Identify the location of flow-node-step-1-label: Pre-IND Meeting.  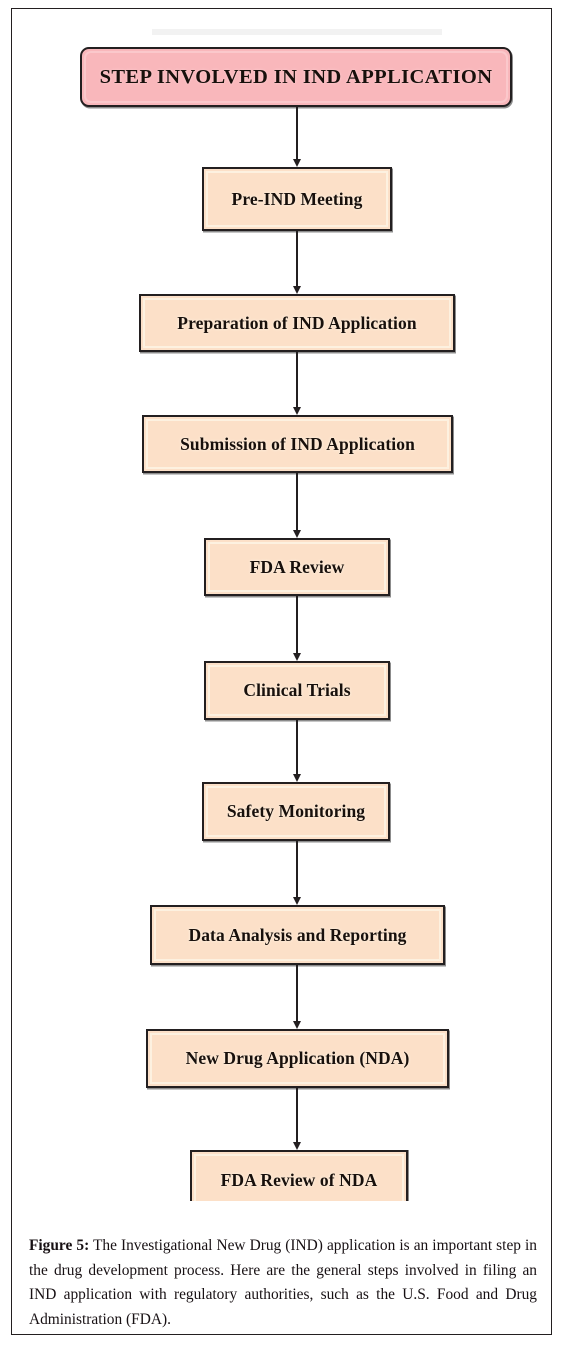
(297, 198).